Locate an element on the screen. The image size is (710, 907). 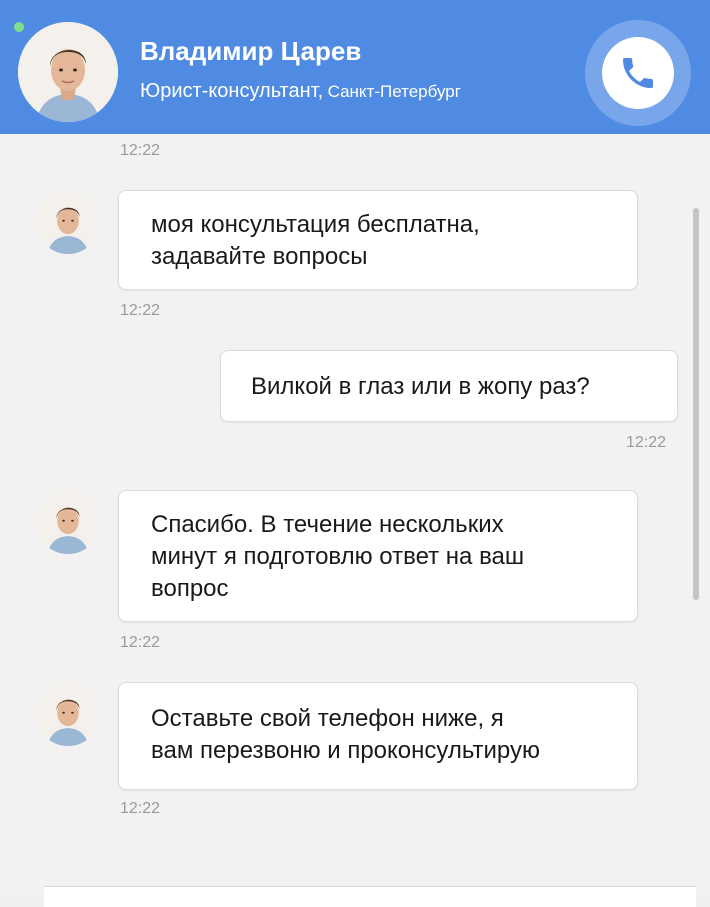
message-text: Вилкой в глаз или в жопу раз? is located at coordinates (420, 386).